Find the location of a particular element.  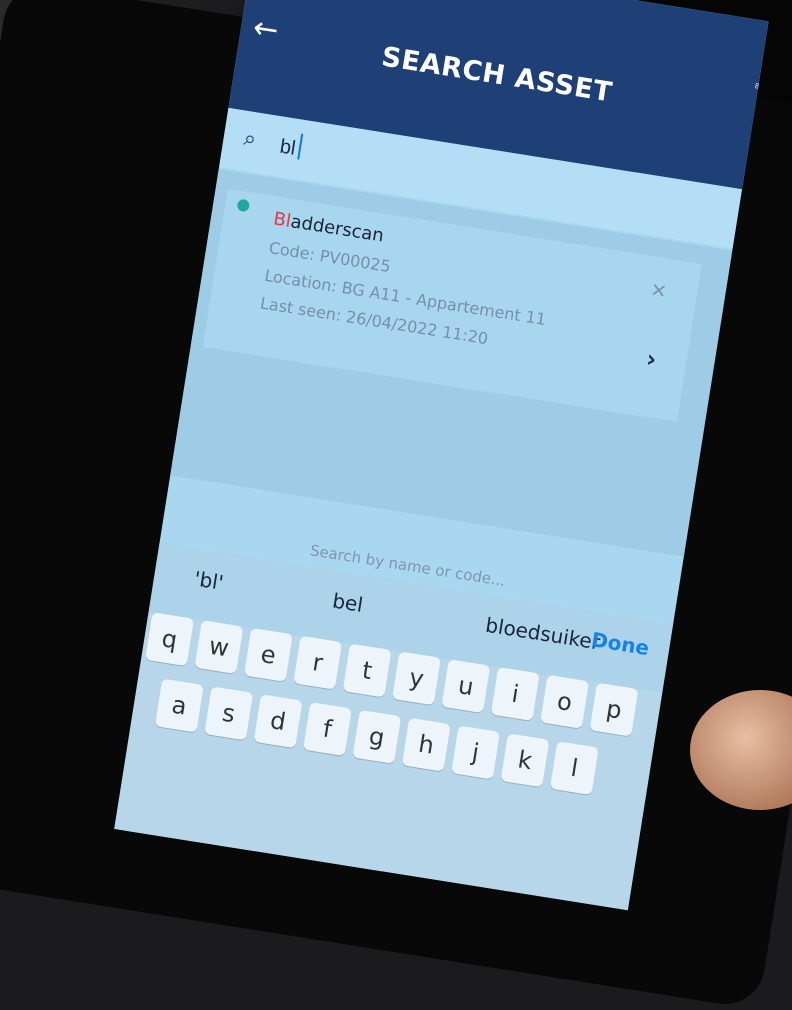

suggestion-item: 'bl' is located at coordinates (209, 581).